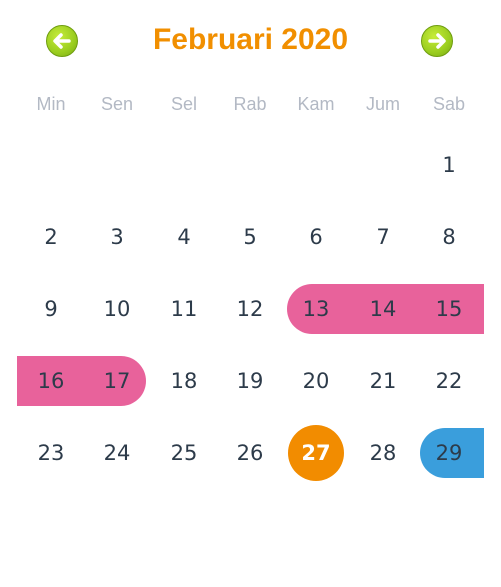 This screenshot has width=501, height=587. I want to click on next-month-button, so click(437, 41).